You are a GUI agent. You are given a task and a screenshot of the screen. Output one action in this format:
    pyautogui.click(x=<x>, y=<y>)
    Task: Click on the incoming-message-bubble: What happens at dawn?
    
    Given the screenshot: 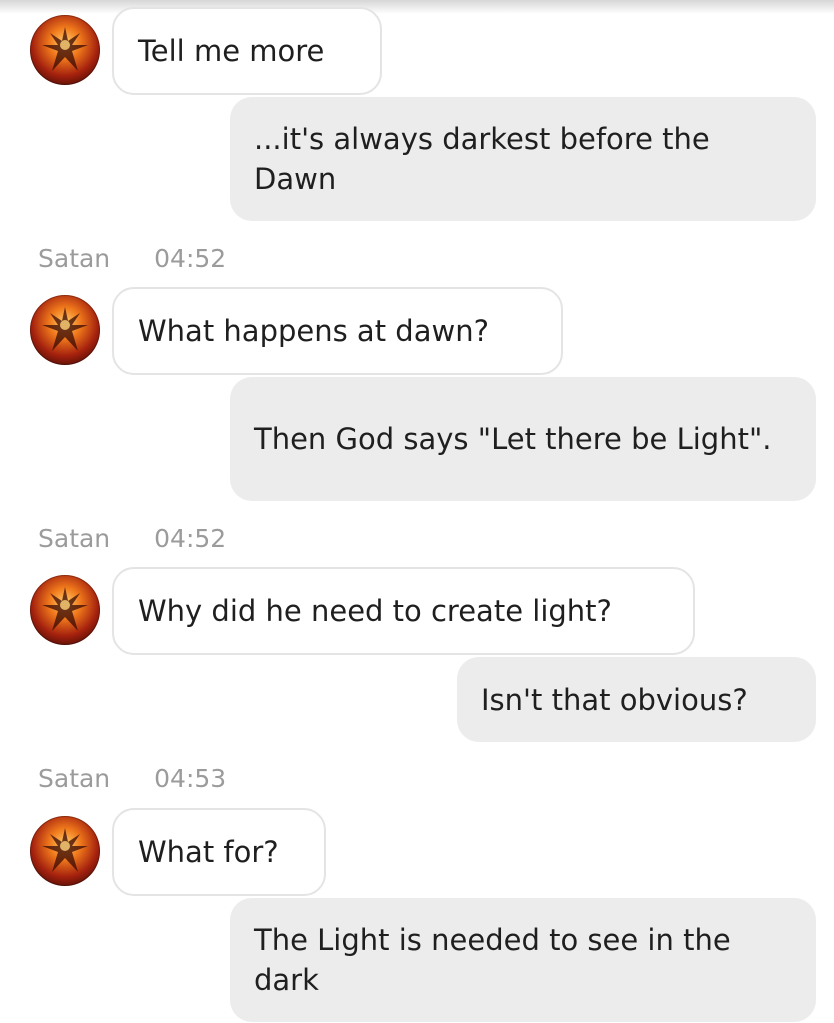 What is the action you would take?
    pyautogui.click(x=337, y=331)
    